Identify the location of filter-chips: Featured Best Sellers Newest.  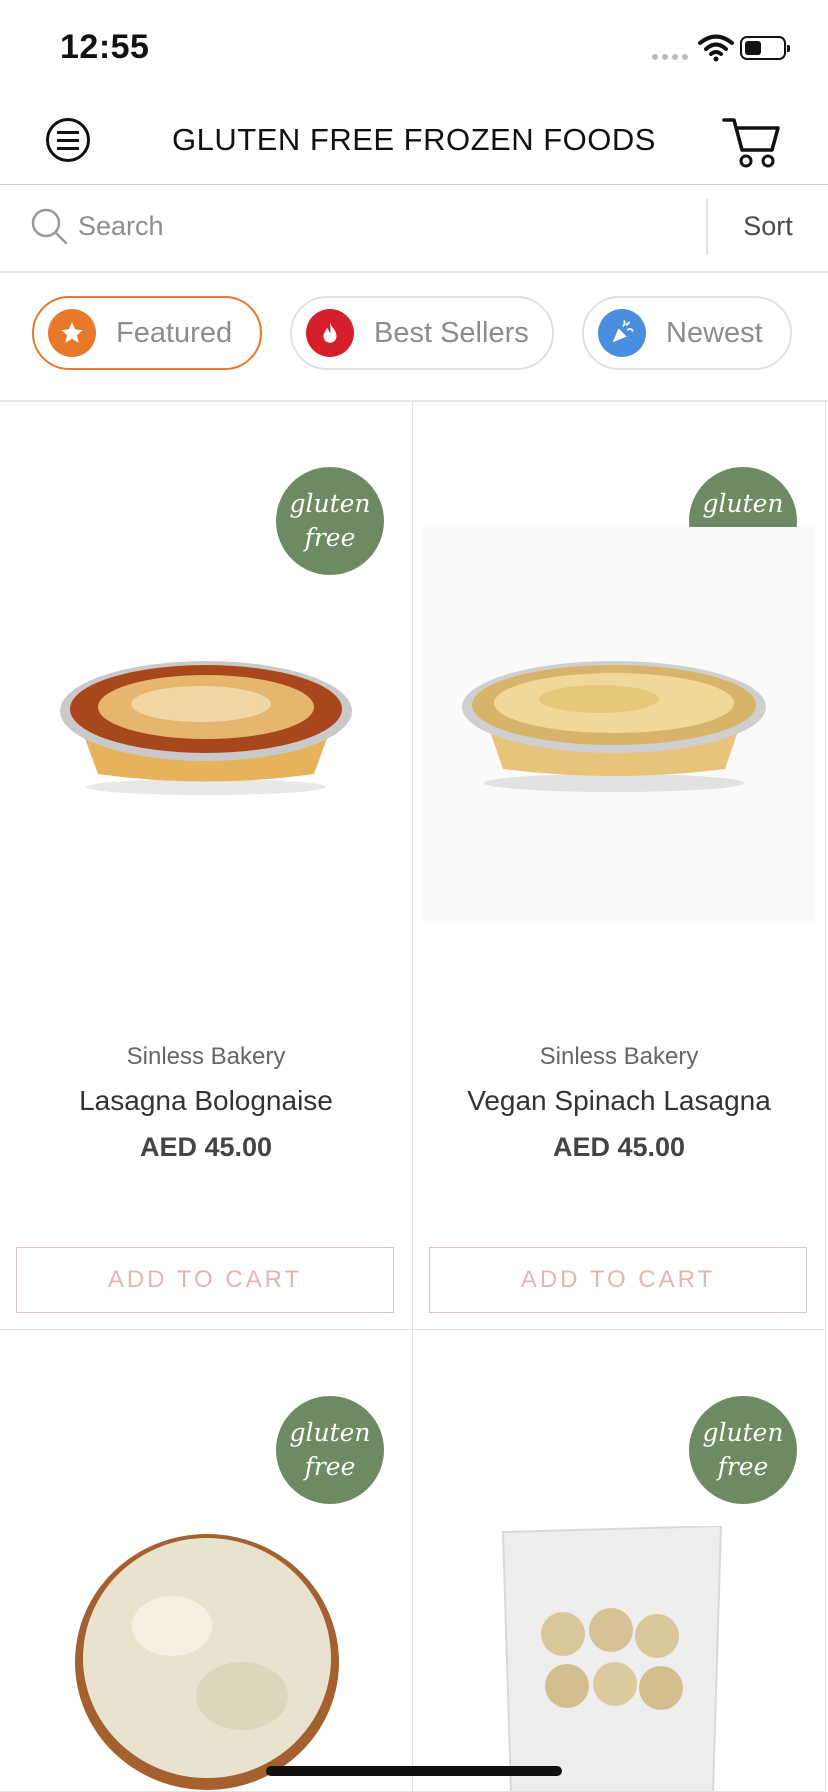
(414, 337).